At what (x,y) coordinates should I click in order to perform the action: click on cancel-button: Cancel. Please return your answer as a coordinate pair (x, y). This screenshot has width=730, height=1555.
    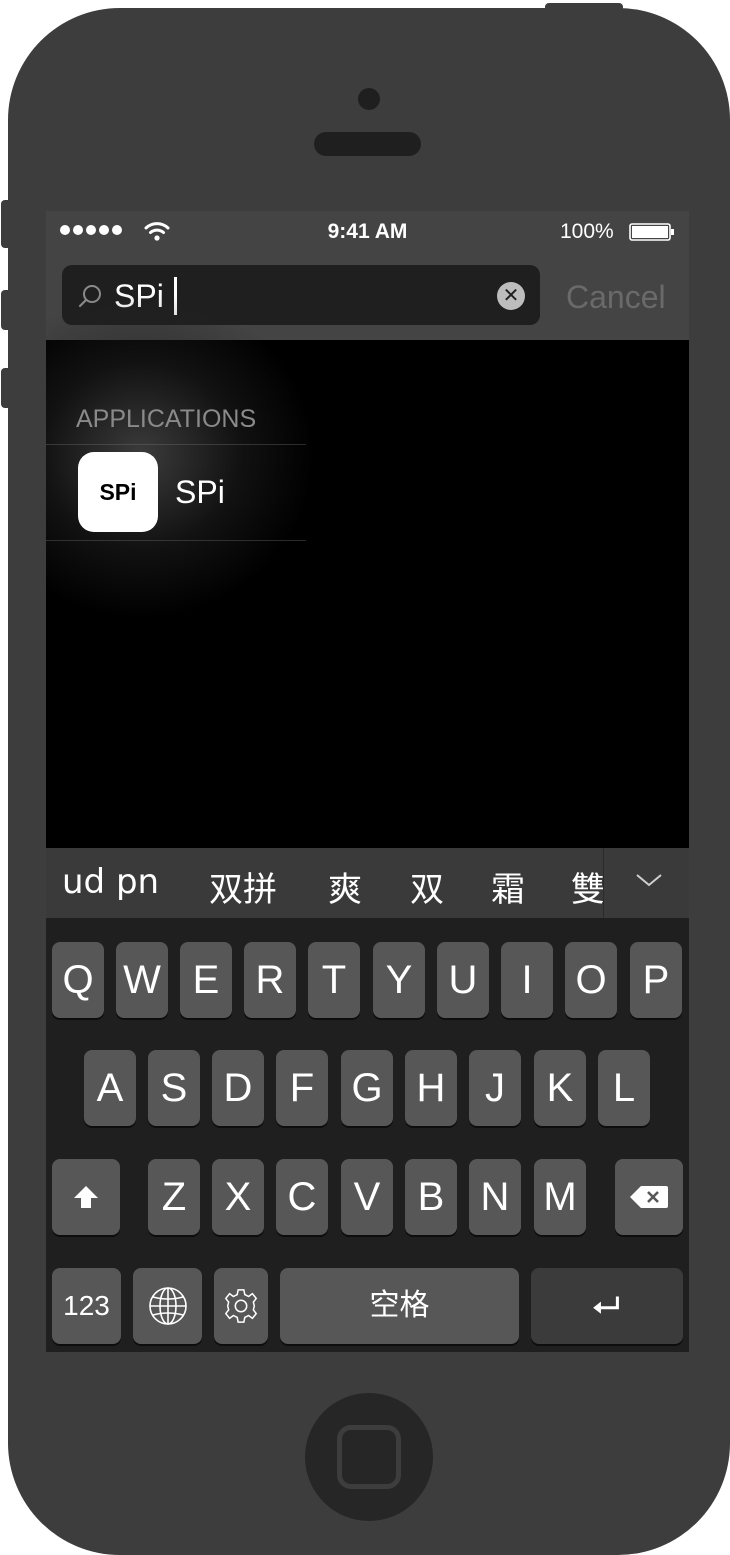
    Looking at the image, I should click on (616, 297).